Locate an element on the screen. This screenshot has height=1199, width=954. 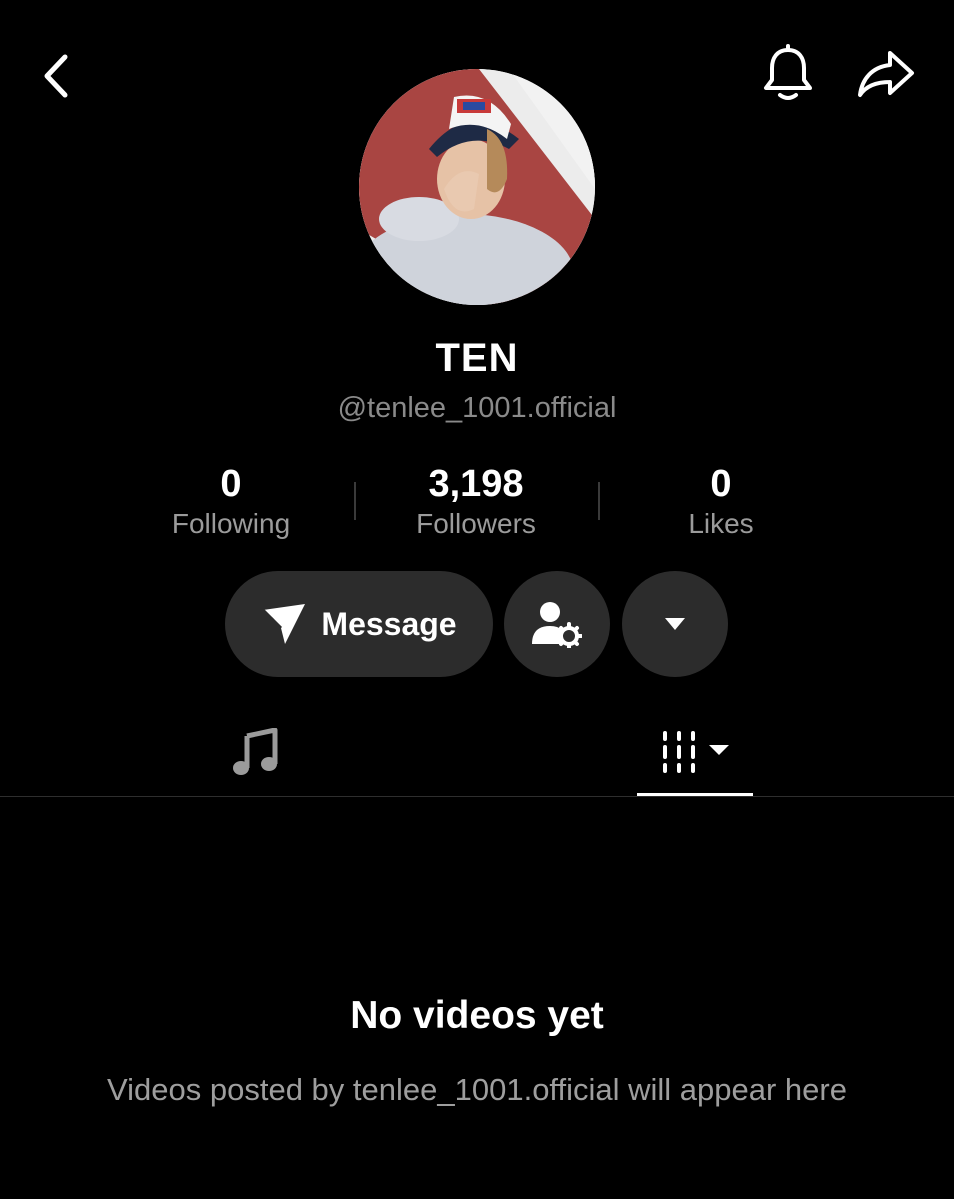
stat-label: Following is located at coordinates (231, 523).